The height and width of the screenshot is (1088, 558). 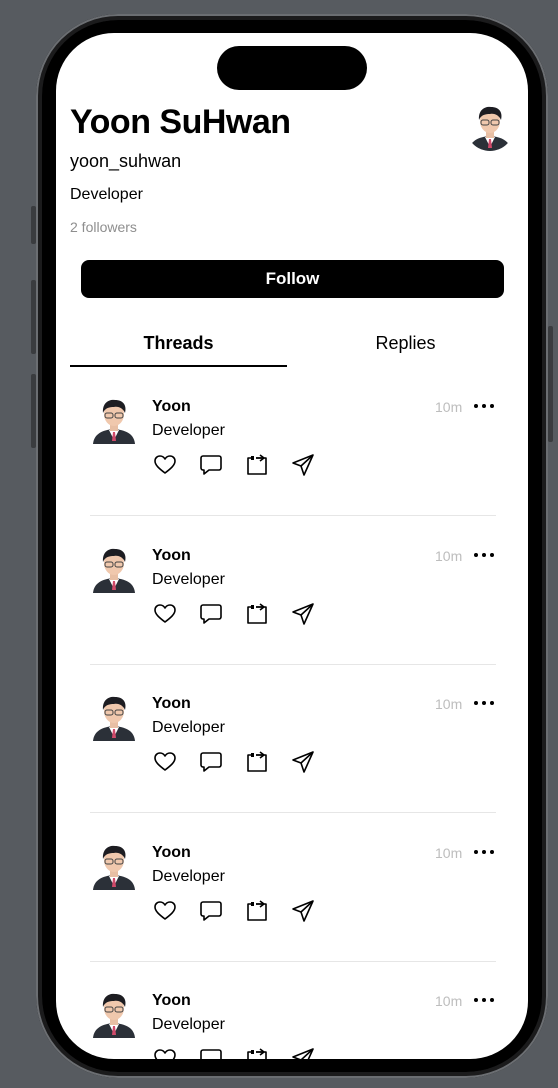 What do you see at coordinates (292, 279) in the screenshot?
I see `follow-button: Follow` at bounding box center [292, 279].